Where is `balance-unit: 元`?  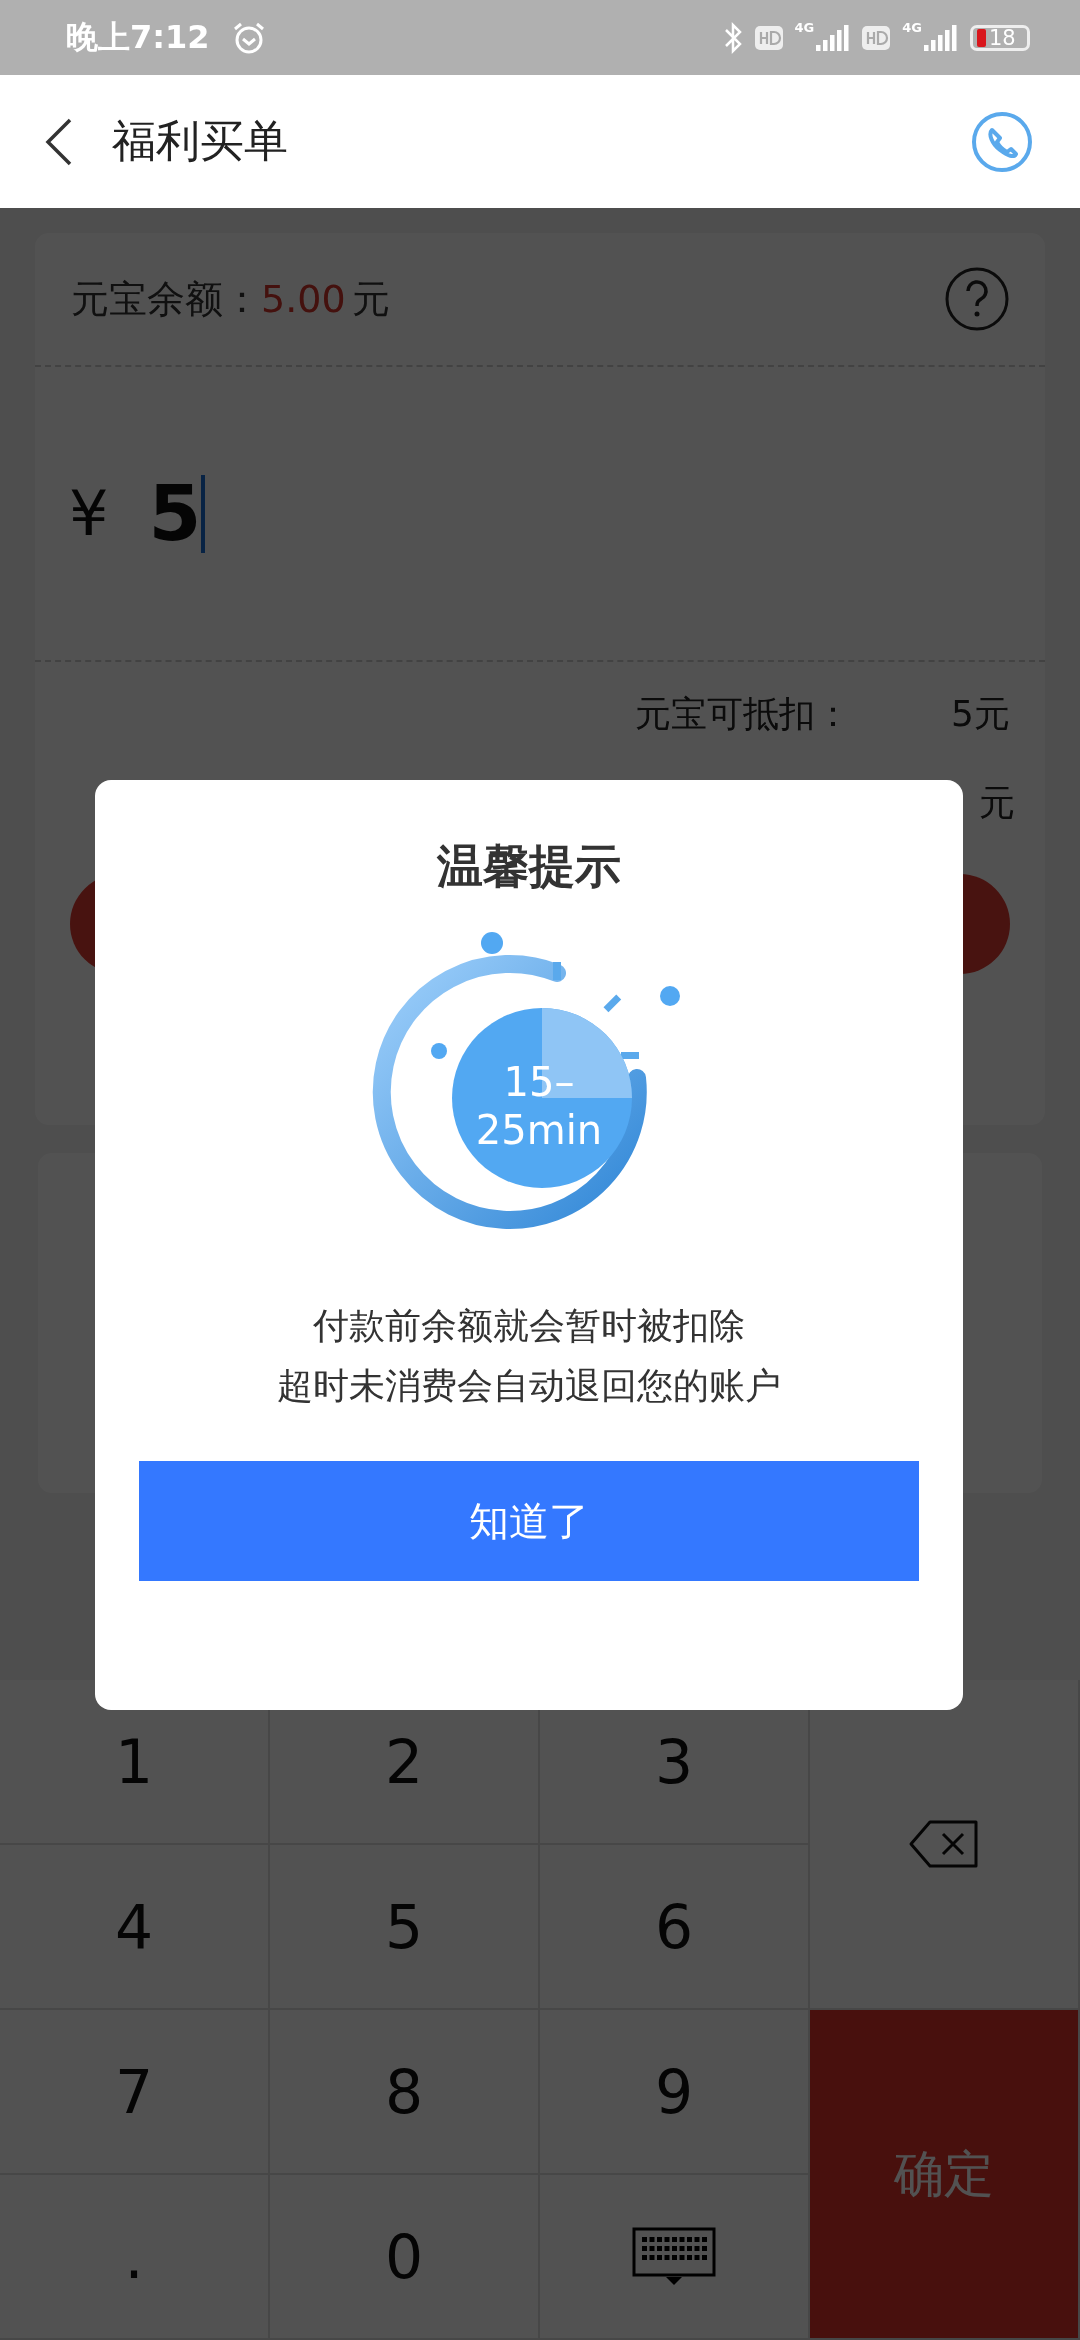
balance-unit: 元 is located at coordinates (370, 299).